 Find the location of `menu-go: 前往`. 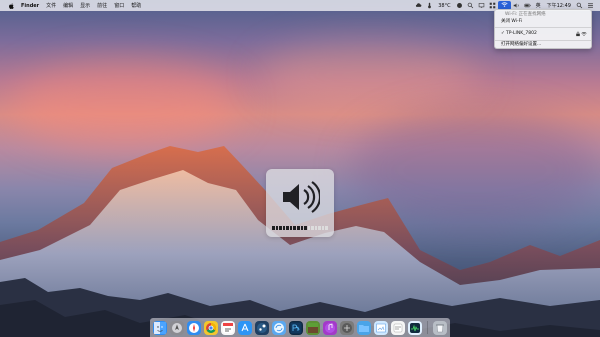

menu-go: 前往 is located at coordinates (102, 5).